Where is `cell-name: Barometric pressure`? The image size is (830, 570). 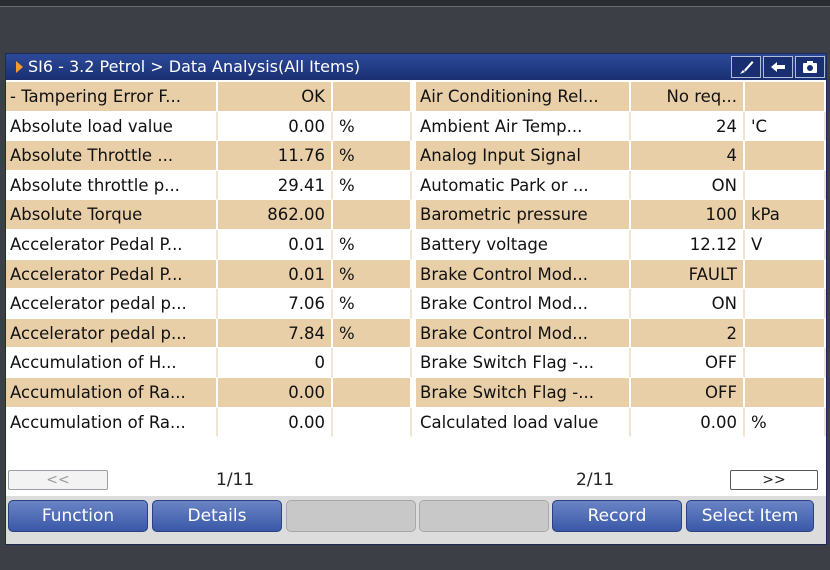
cell-name: Barometric pressure is located at coordinates (523, 215).